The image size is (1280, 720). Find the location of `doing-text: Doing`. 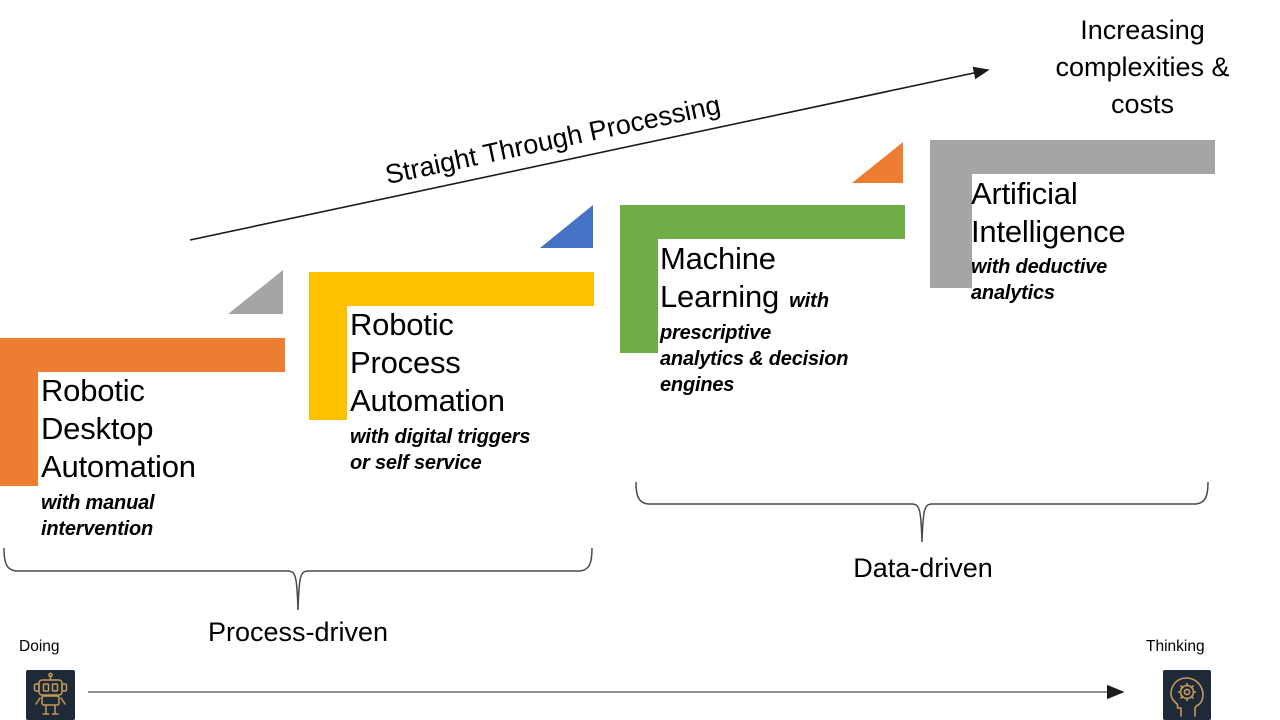

doing-text: Doing is located at coordinates (39, 646).